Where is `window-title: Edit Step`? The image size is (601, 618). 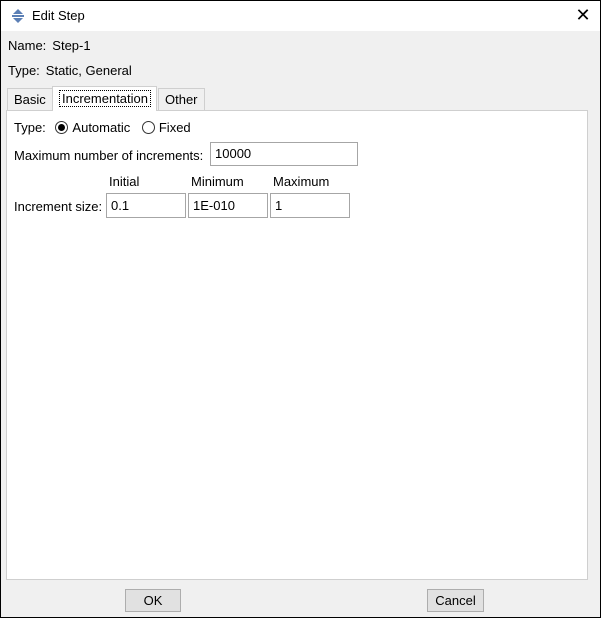 window-title: Edit Step is located at coordinates (58, 15).